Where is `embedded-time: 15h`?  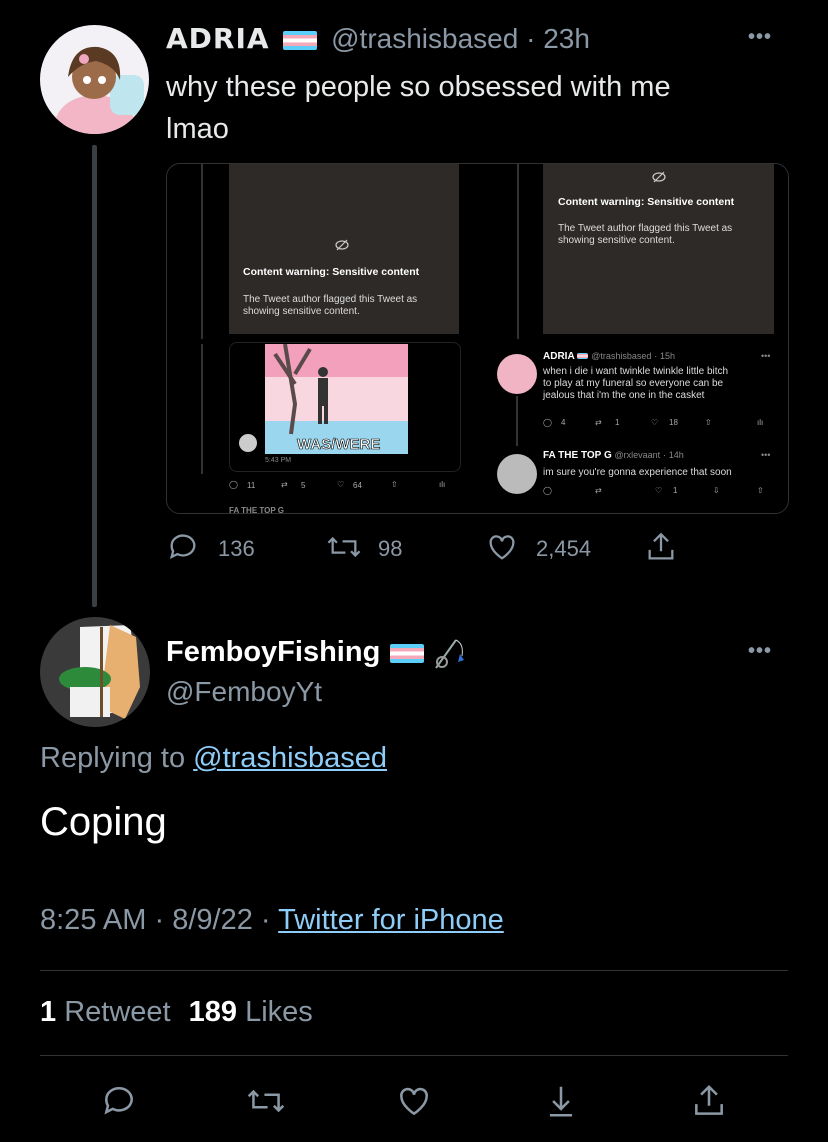 embedded-time: 15h is located at coordinates (667, 356).